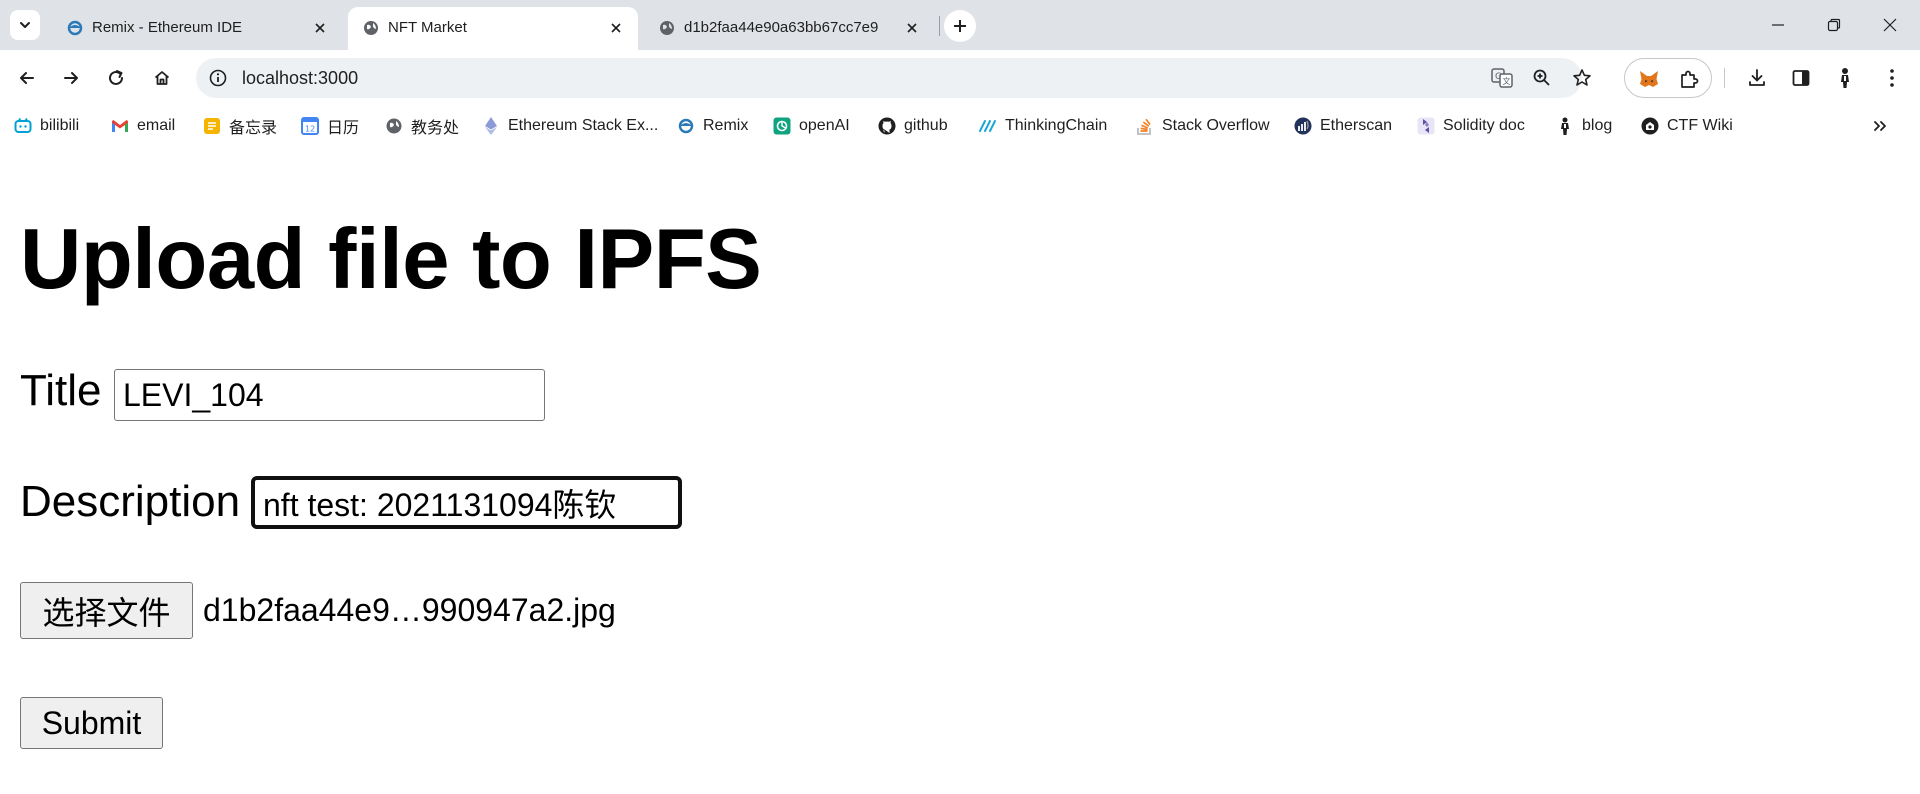  I want to click on selected-file-name: d1b2faa44e9…990947a2.jpg, so click(409, 610).